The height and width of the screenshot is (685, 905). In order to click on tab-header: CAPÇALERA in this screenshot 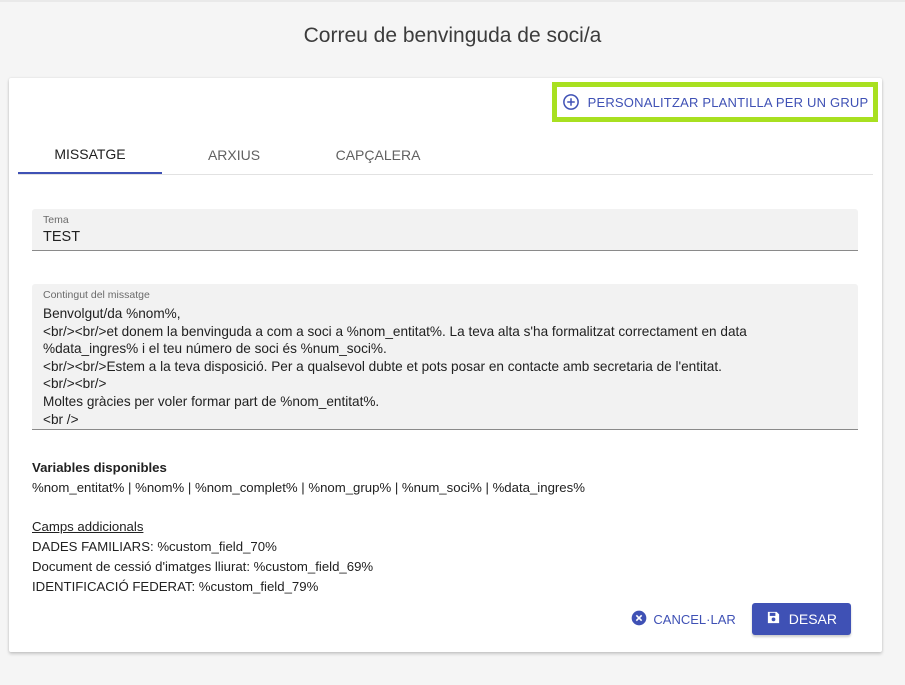, I will do `click(378, 155)`.